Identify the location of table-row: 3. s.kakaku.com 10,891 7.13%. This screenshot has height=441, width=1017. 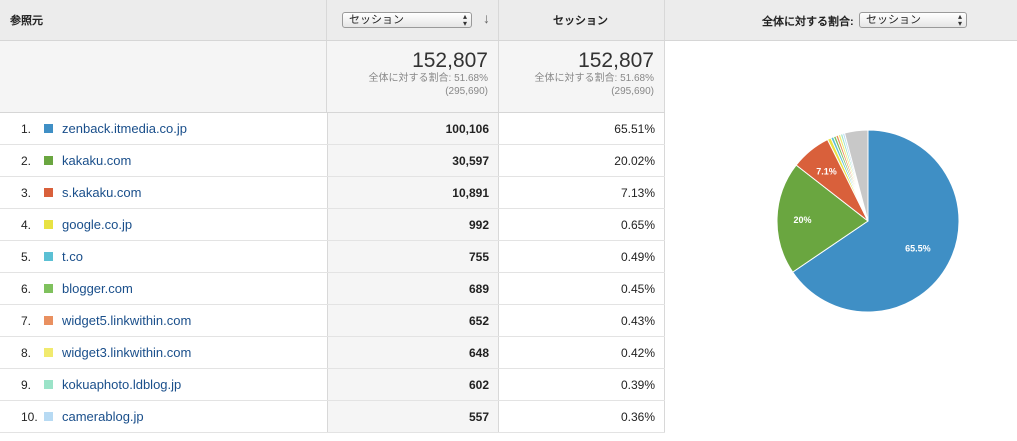
(332, 193).